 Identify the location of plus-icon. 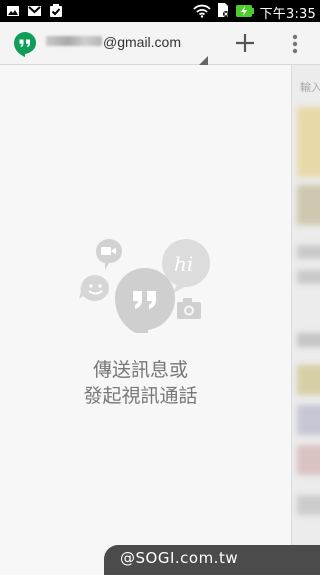
(245, 43).